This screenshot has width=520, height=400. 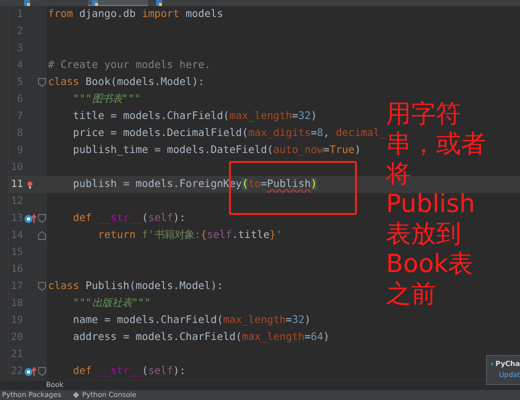 What do you see at coordinates (136, 286) in the screenshot?
I see `code-line: class Publish(models.Model):` at bounding box center [136, 286].